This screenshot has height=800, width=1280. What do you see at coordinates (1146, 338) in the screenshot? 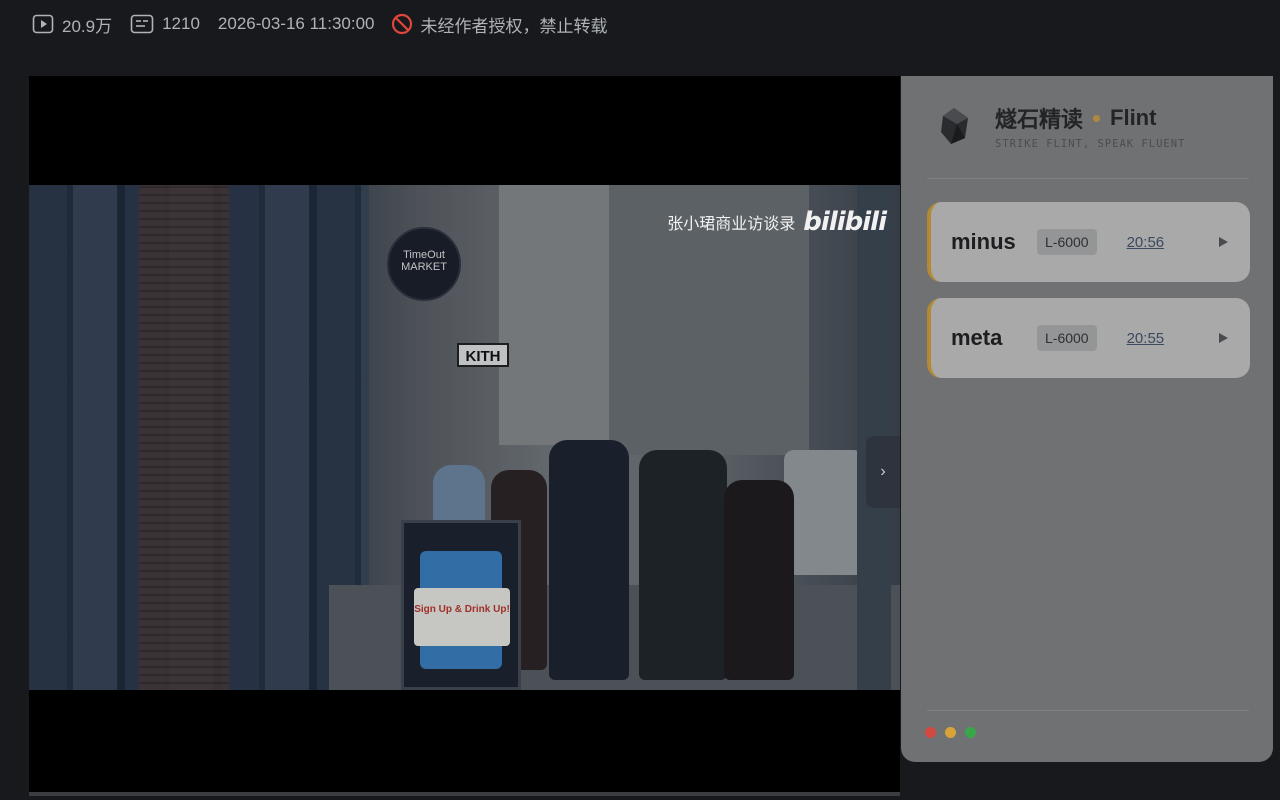
I see `timestamp-link: 20:55` at bounding box center [1146, 338].